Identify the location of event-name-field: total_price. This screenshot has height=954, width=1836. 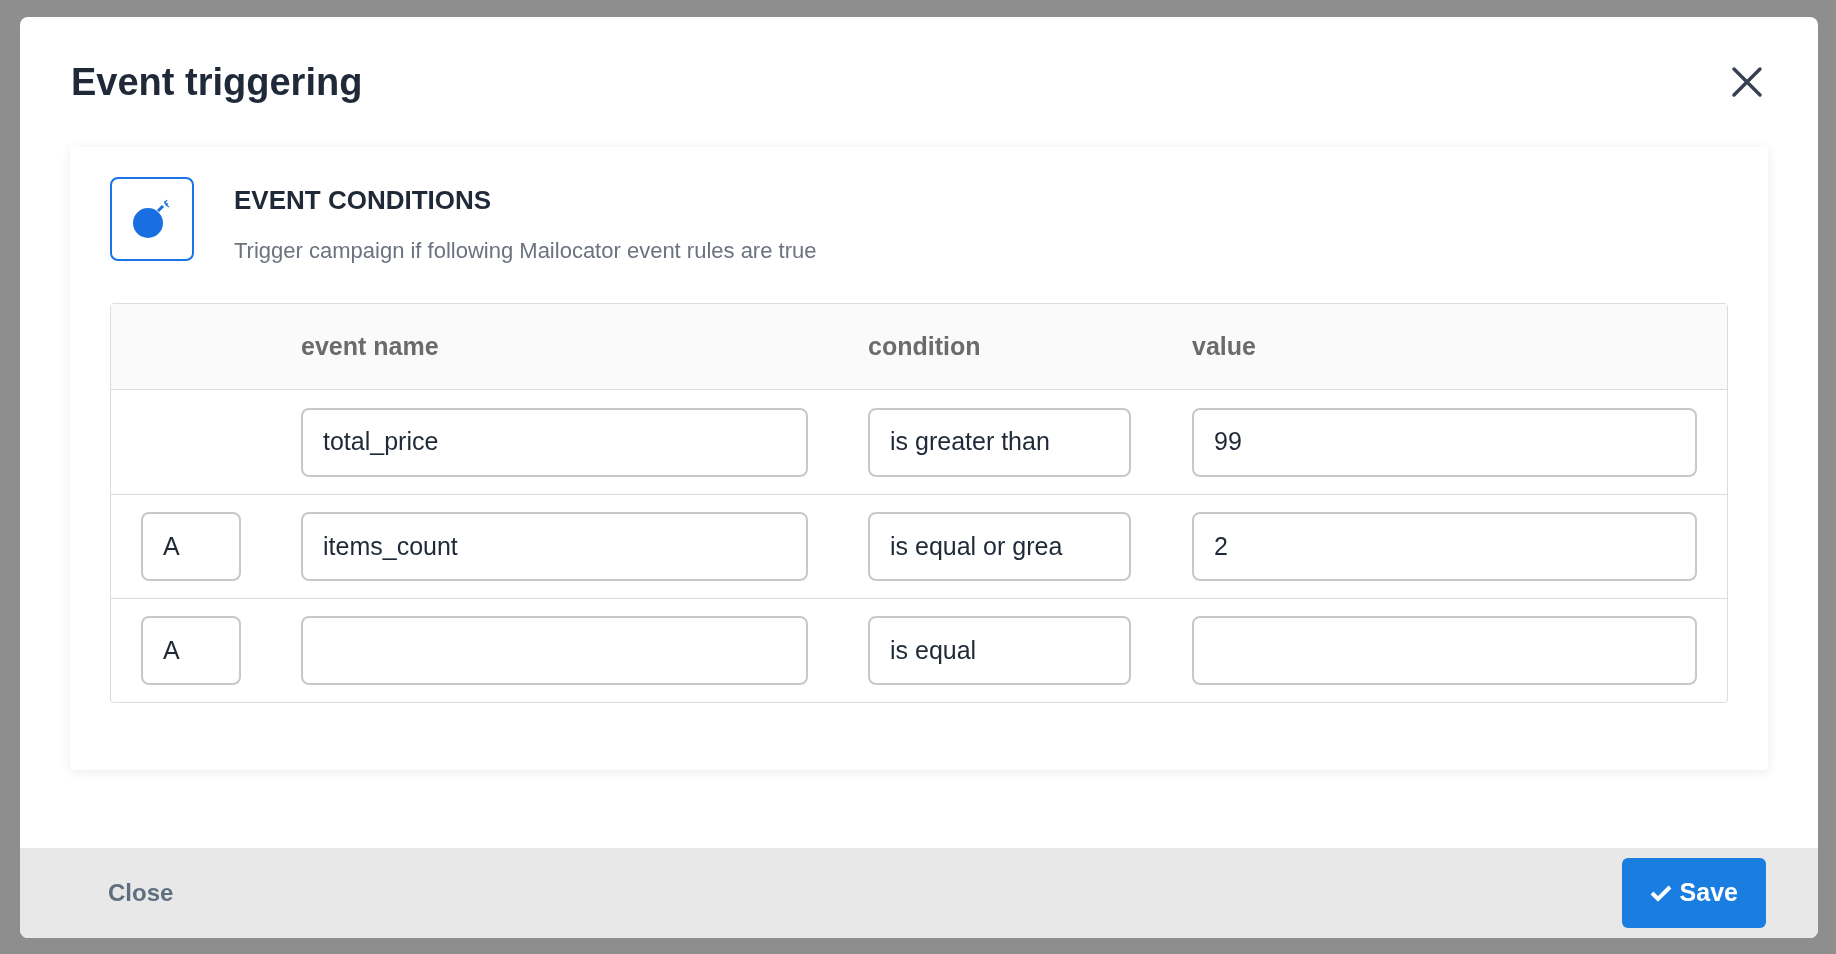
(554, 442).